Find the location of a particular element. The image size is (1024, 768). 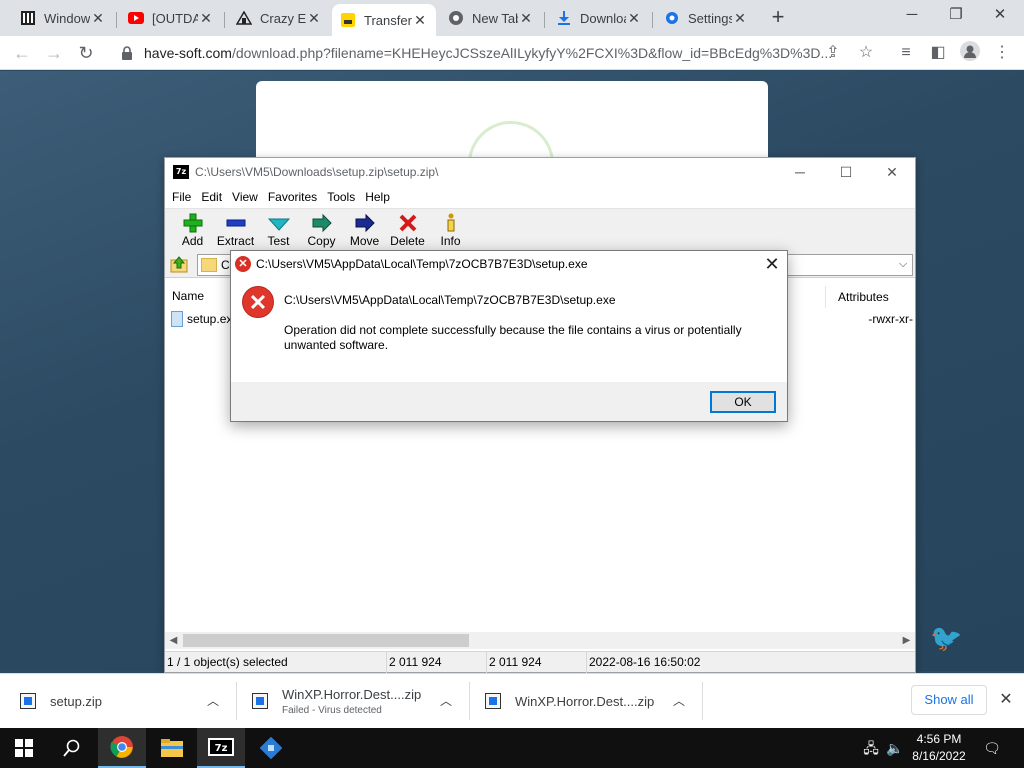

tab-downloads: Downloads ✕ is located at coordinates (599, 18).